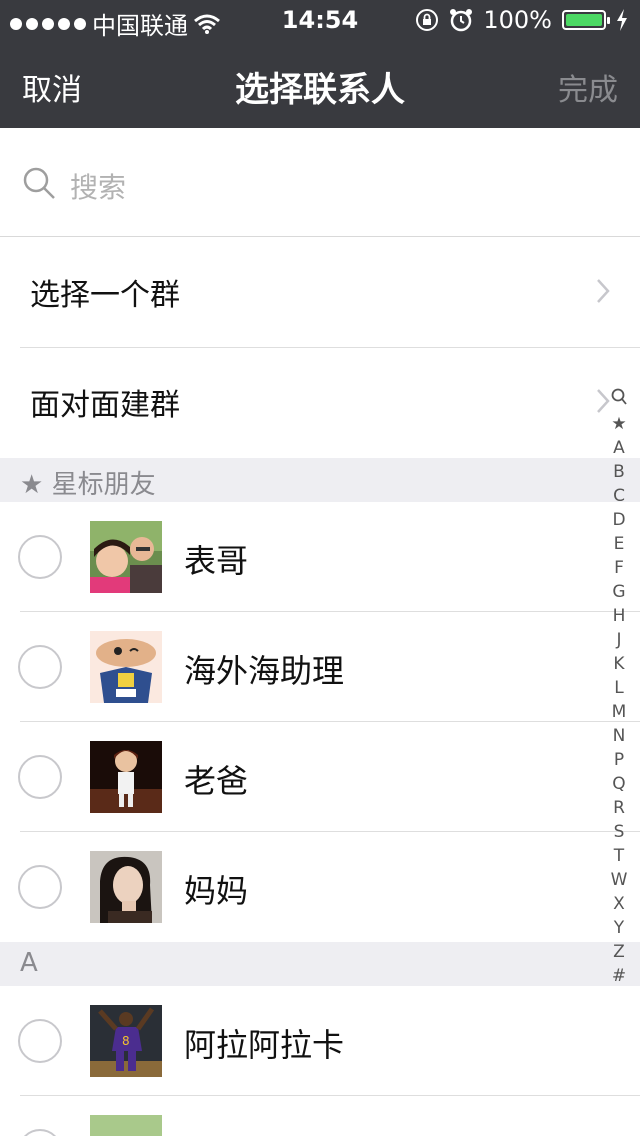 This screenshot has height=1136, width=640. Describe the element at coordinates (619, 592) in the screenshot. I see `index-letter: G` at that location.